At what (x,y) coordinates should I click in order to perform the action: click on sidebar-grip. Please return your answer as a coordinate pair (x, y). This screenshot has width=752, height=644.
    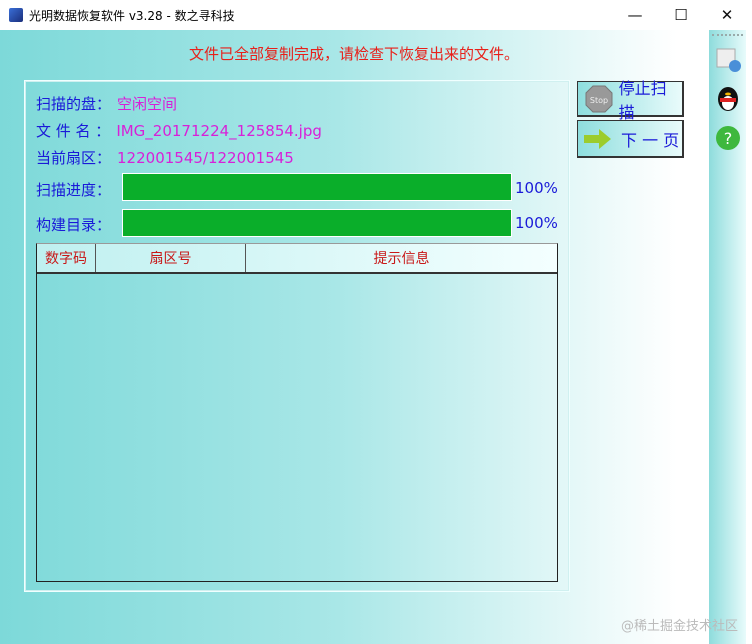
    Looking at the image, I should click on (727, 35).